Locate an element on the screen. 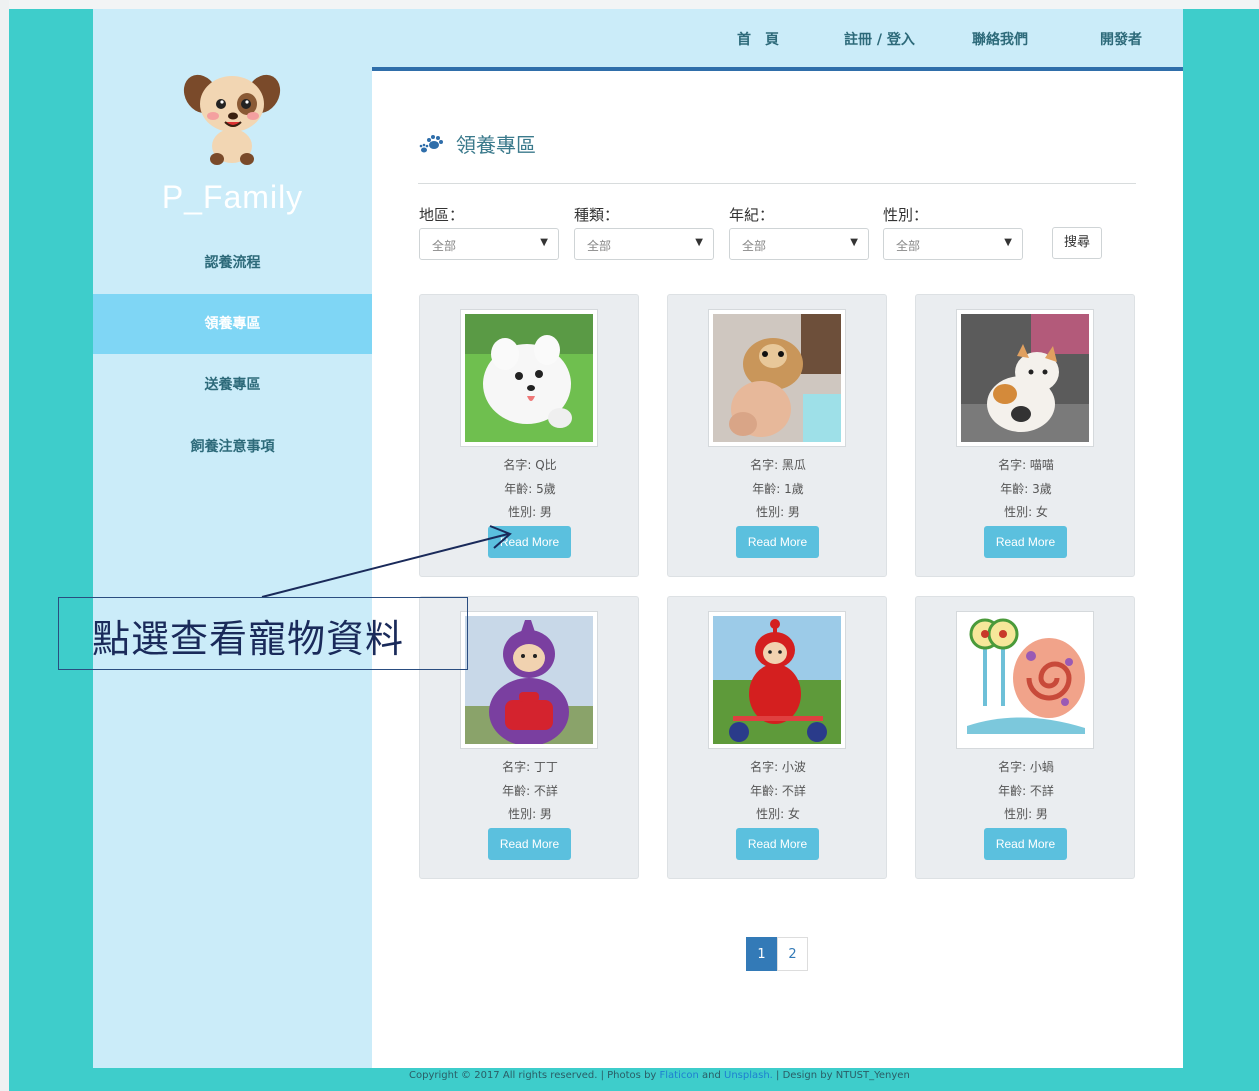 Image resolution: width=1259 pixels, height=1091 pixels. pet-name: 名字: 小蝸 is located at coordinates (1026, 767).